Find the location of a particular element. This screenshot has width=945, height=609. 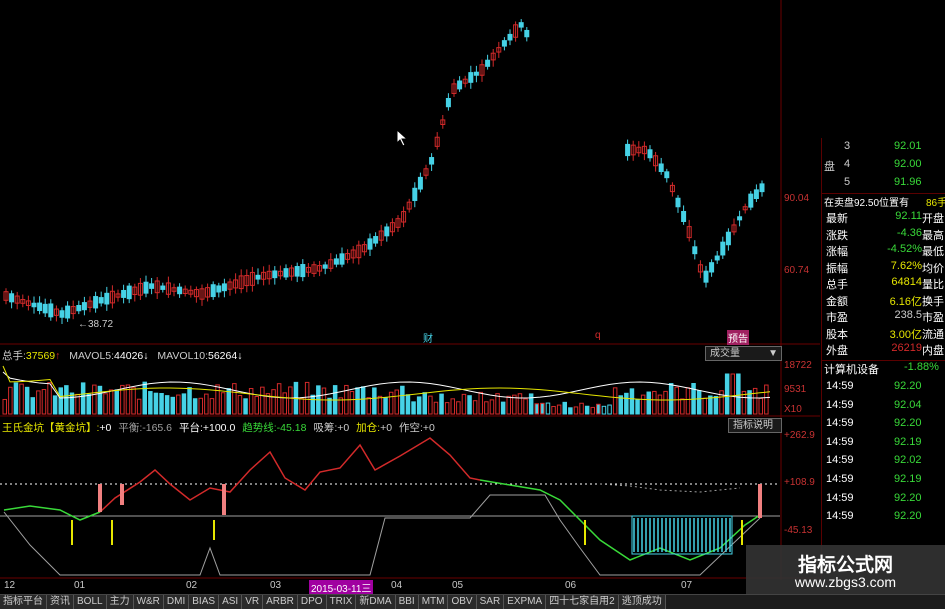

stat-value: 26219 is located at coordinates (906, 348).